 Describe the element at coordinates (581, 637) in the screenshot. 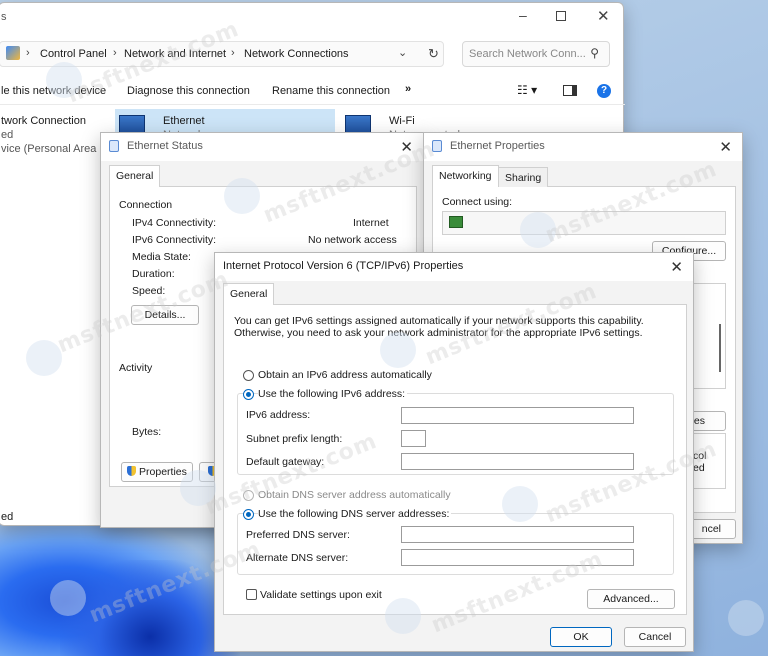

I see `ok-button: OK` at that location.